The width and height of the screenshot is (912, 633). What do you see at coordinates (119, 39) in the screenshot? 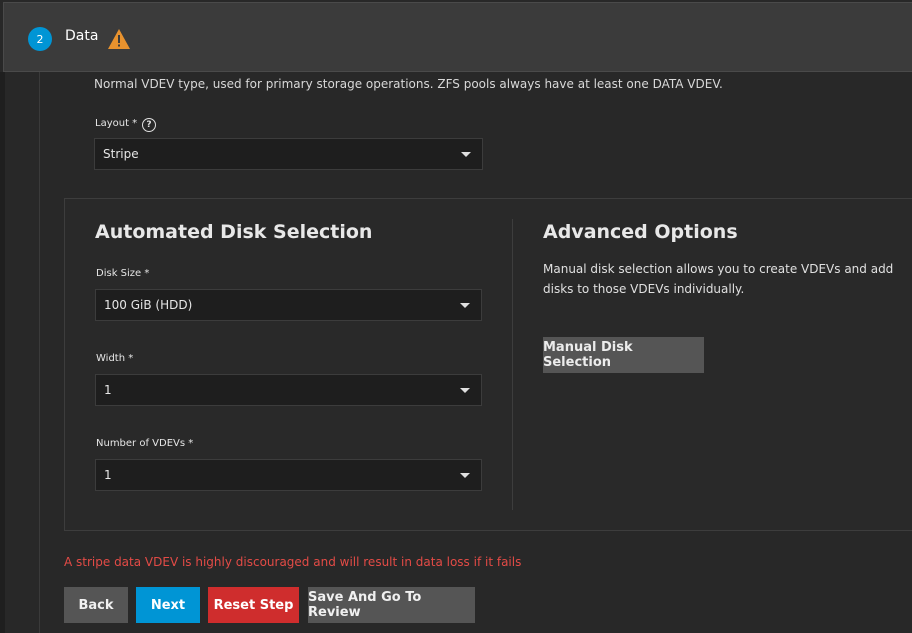
I see `warning-icon` at bounding box center [119, 39].